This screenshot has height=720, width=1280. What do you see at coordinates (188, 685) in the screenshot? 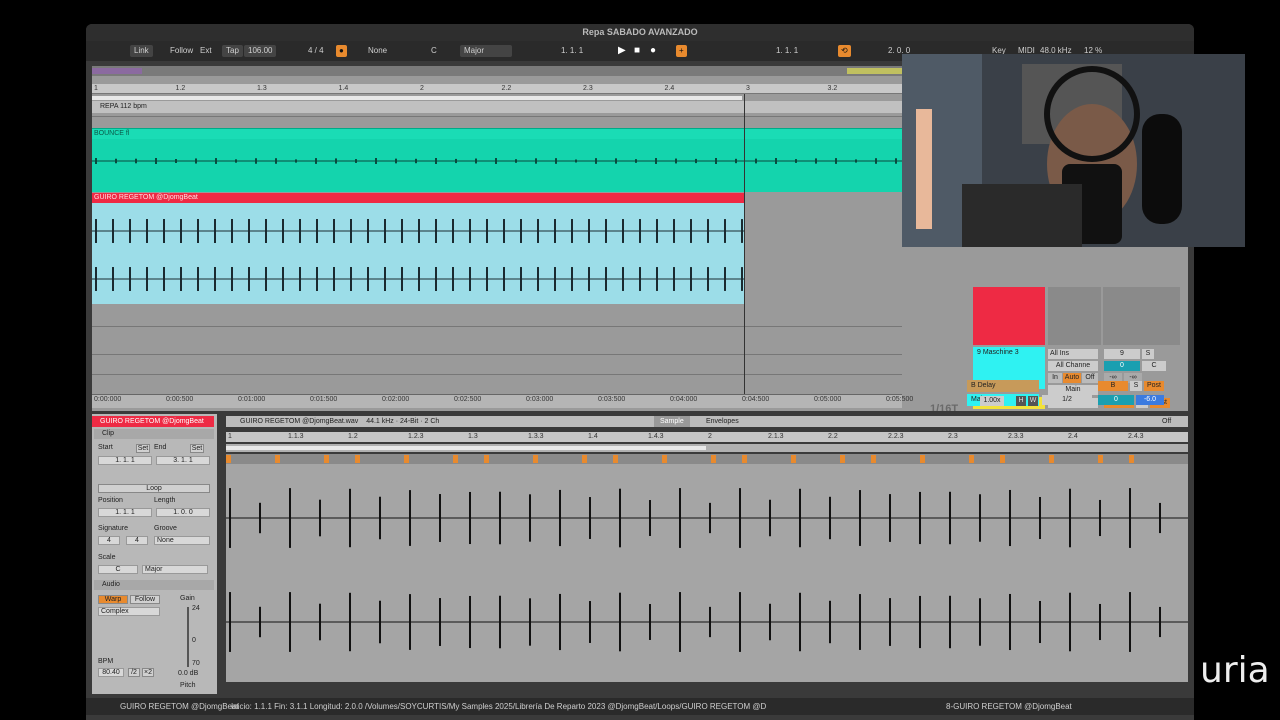
I see `pitch-label: Pitch` at bounding box center [188, 685].